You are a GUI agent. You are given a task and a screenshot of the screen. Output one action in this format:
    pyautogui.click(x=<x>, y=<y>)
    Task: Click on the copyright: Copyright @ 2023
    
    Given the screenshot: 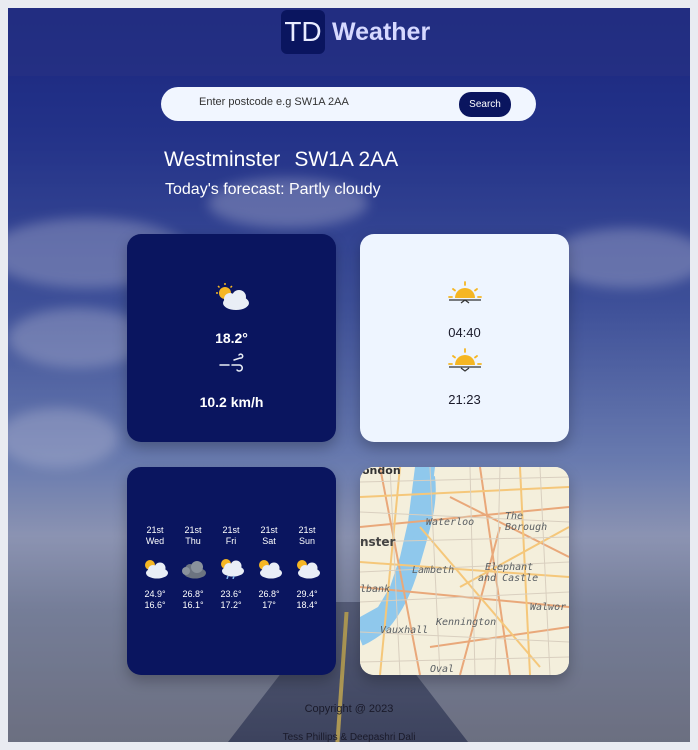 What is the action you would take?
    pyautogui.click(x=349, y=709)
    